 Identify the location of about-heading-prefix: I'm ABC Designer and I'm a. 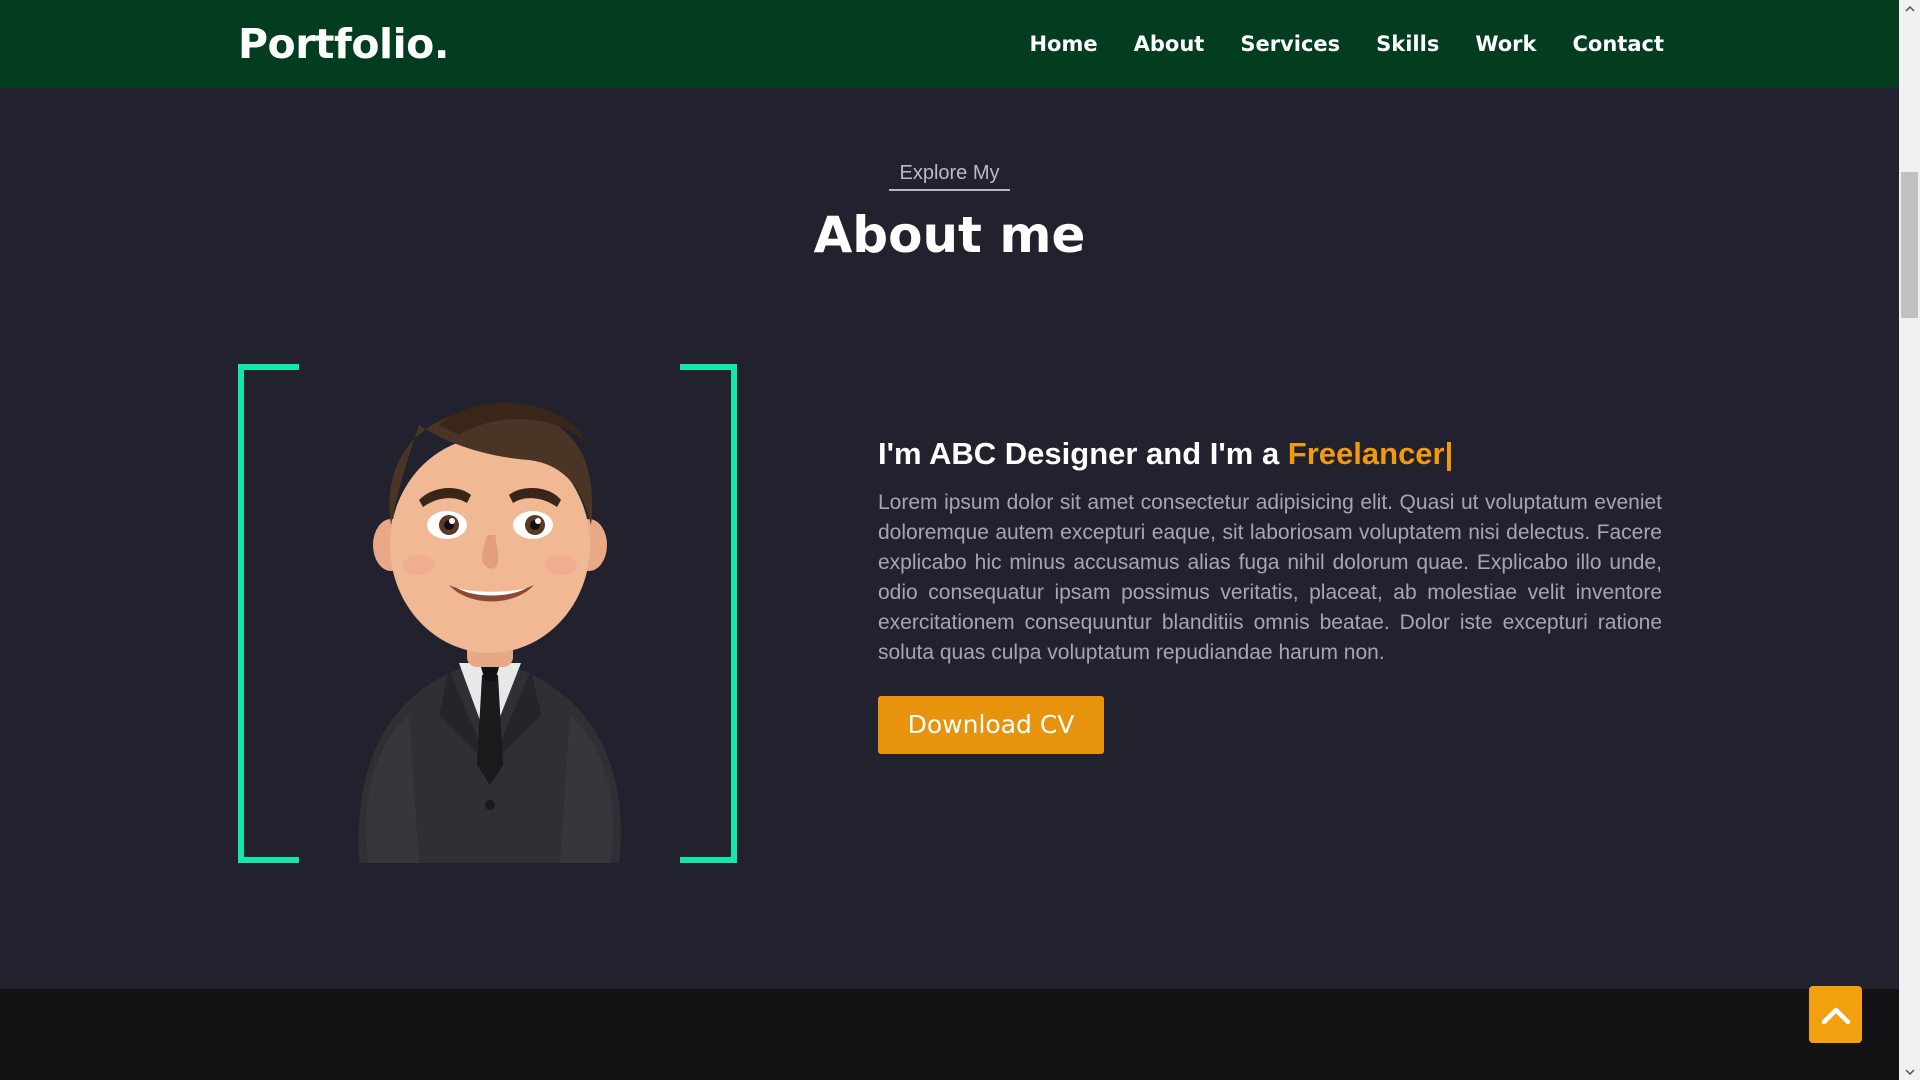
(1083, 453).